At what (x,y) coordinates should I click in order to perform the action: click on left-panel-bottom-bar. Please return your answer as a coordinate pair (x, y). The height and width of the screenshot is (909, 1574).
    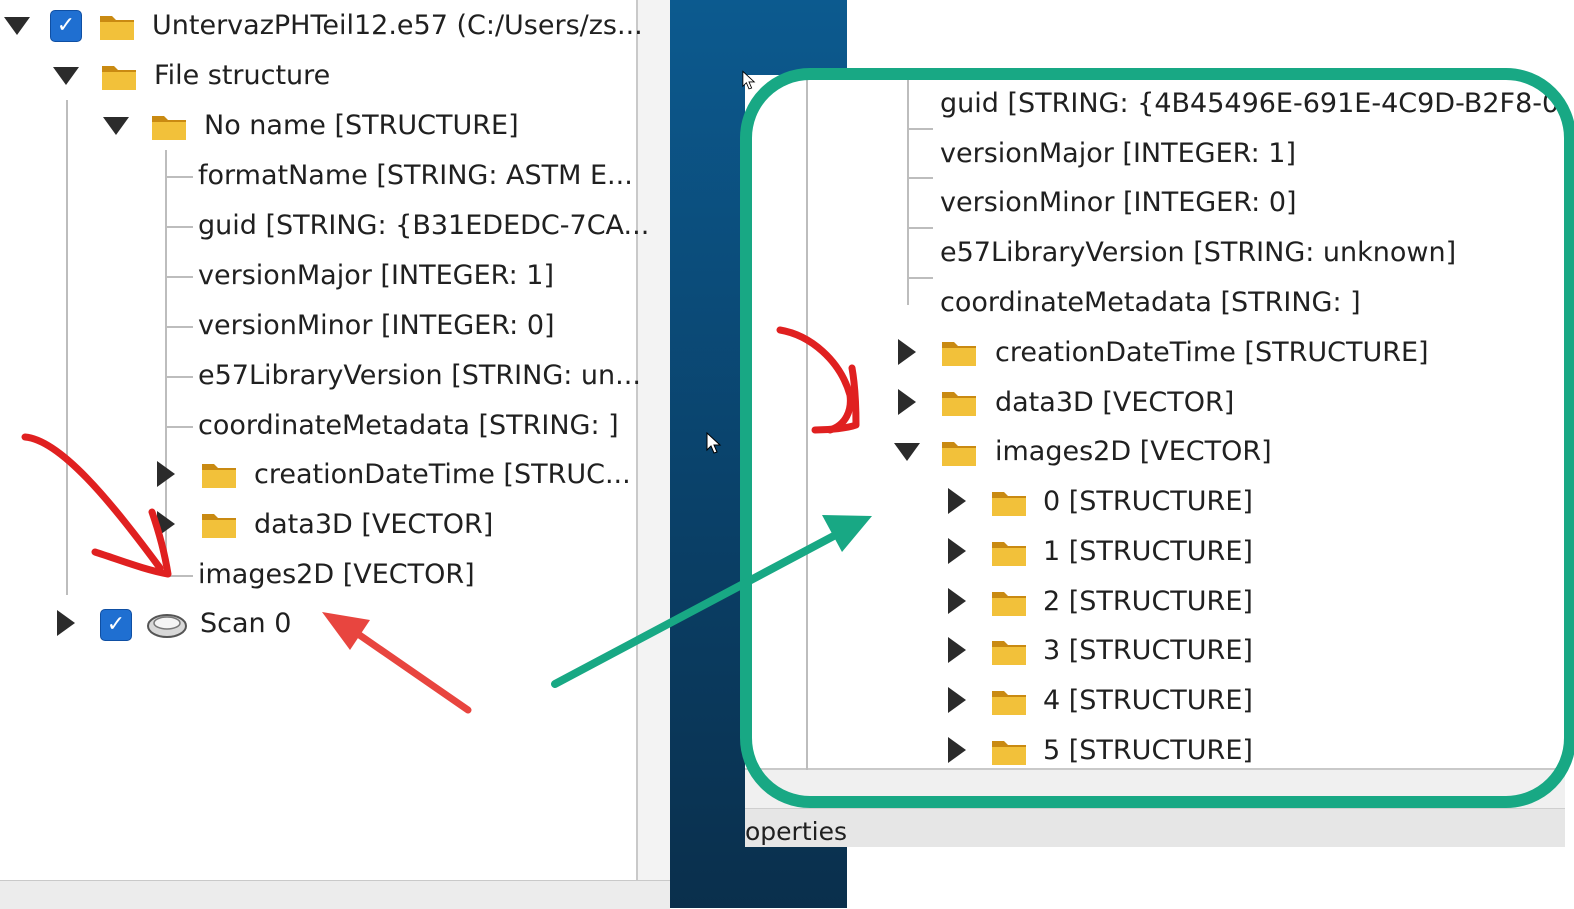
    Looking at the image, I should click on (335, 894).